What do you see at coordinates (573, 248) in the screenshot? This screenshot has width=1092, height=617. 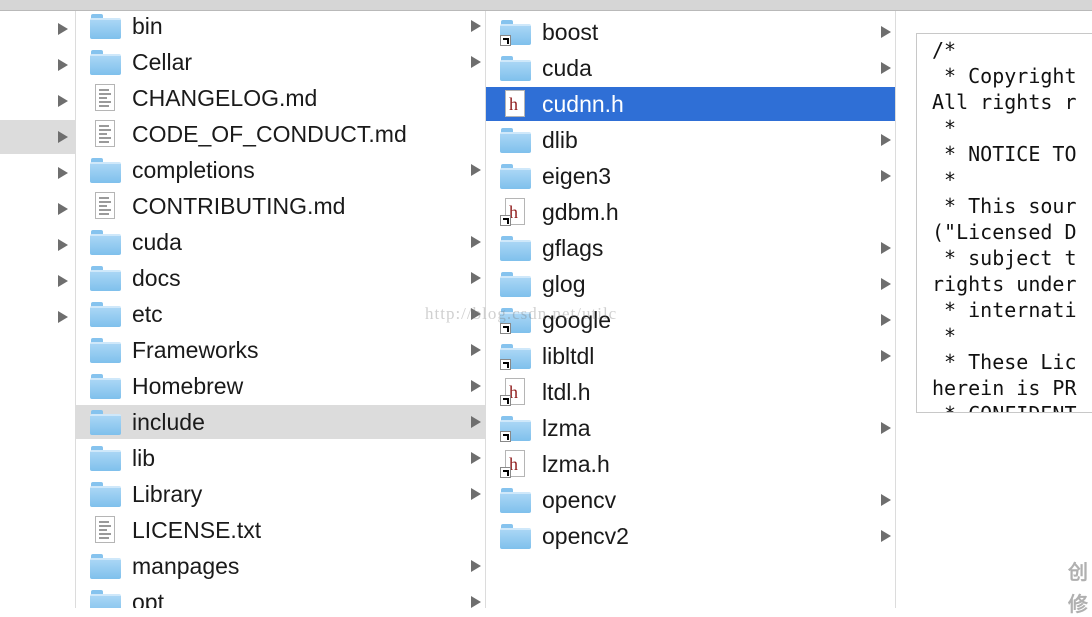 I see `file-name: gflags` at bounding box center [573, 248].